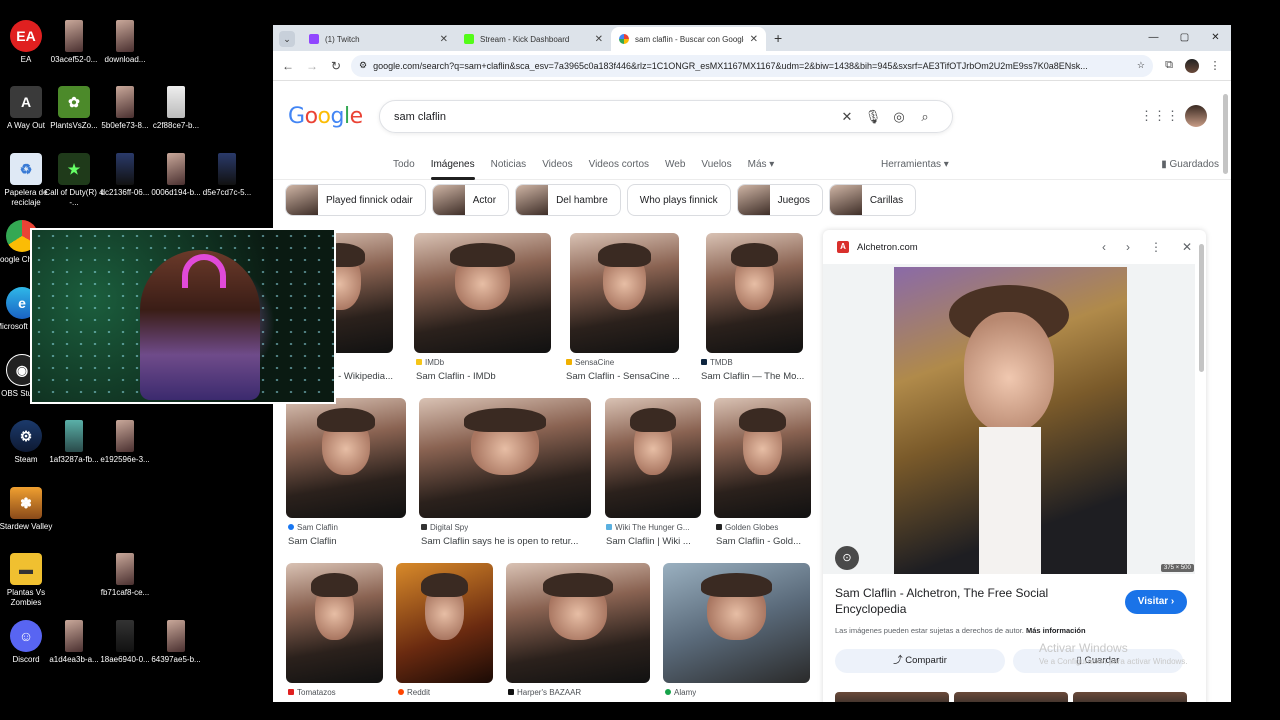  Describe the element at coordinates (26, 569) in the screenshot. I see `folder-icon: ▬` at that location.